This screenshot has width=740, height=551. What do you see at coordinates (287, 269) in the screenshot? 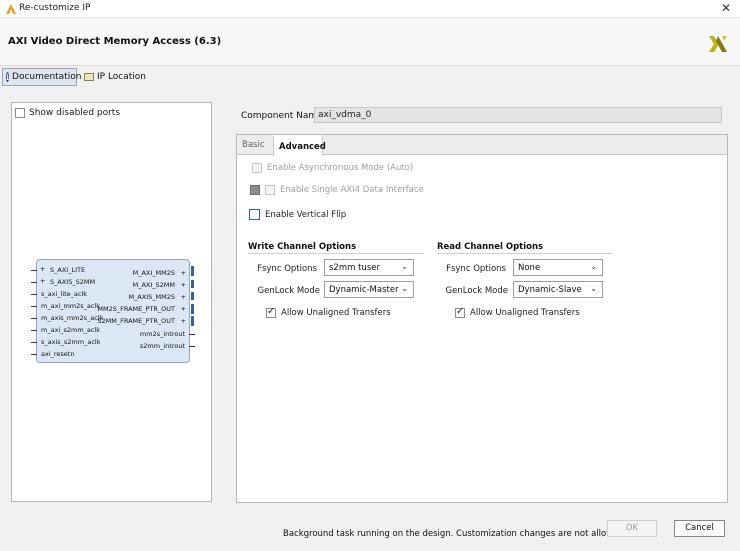
I see `write-fsync-label: Fsync Options` at bounding box center [287, 269].